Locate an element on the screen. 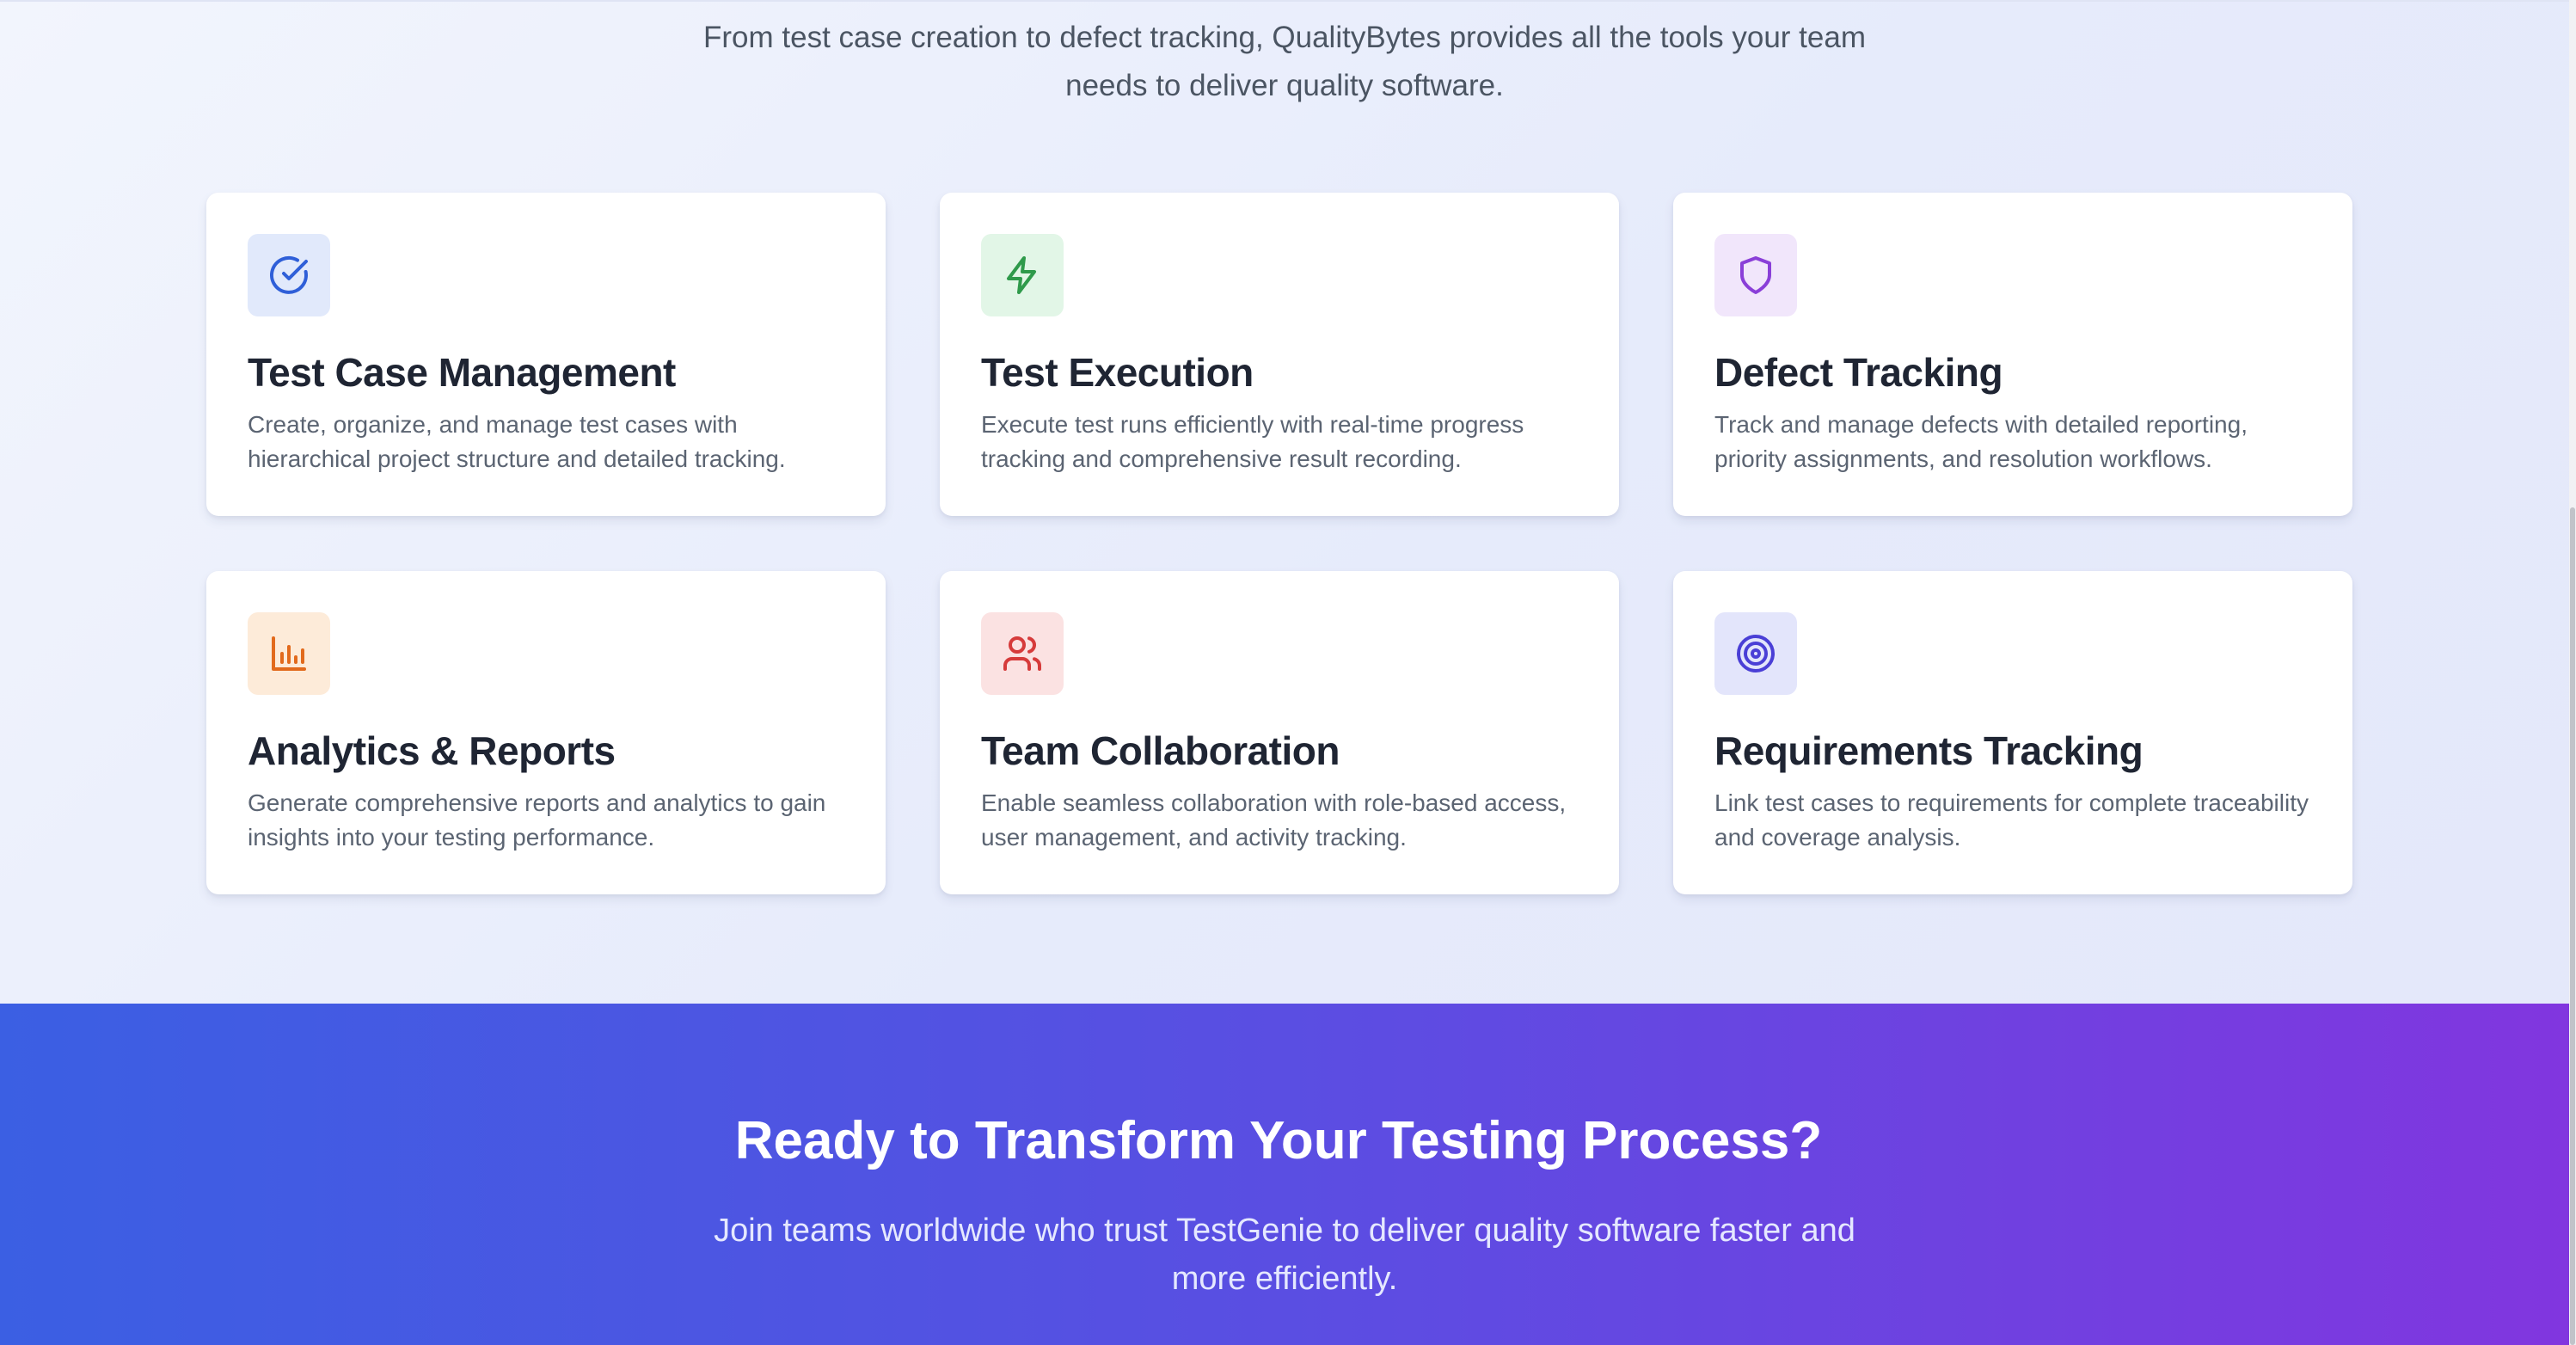  feature-title: Test Case Management is located at coordinates (462, 372).